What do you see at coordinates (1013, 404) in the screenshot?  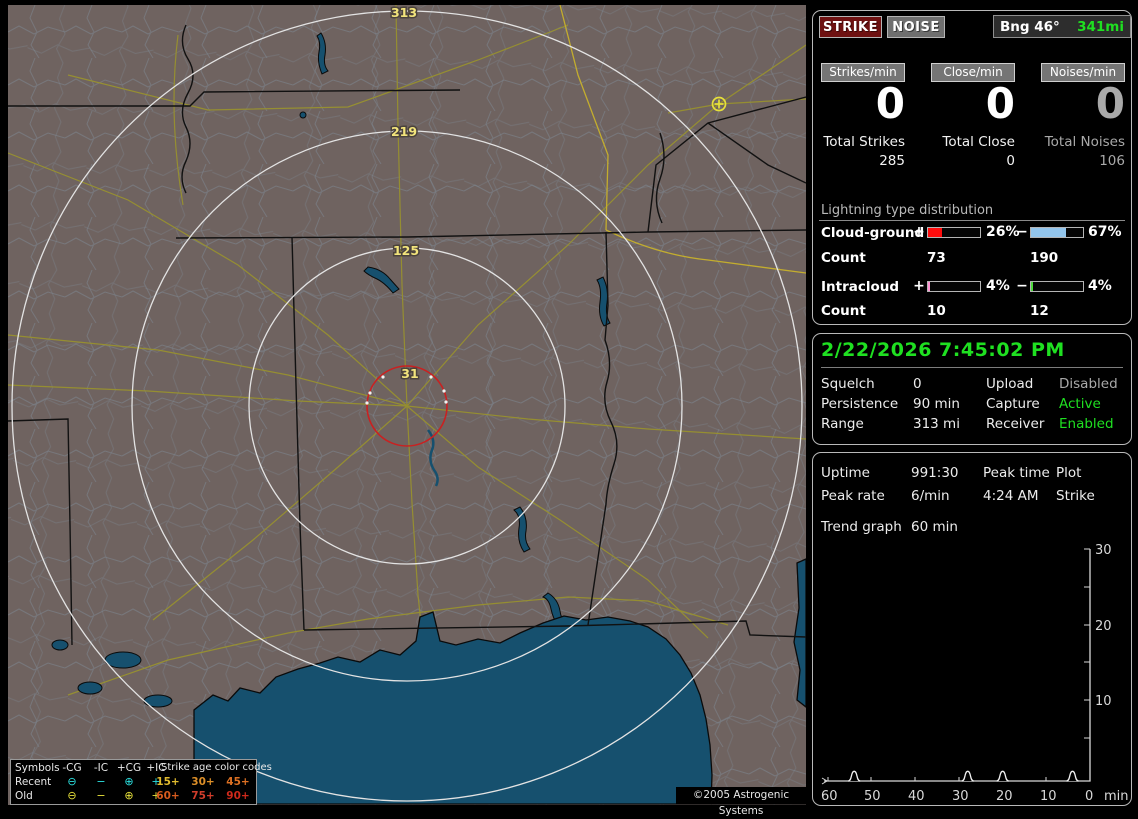 I see `capture-label: Capture` at bounding box center [1013, 404].